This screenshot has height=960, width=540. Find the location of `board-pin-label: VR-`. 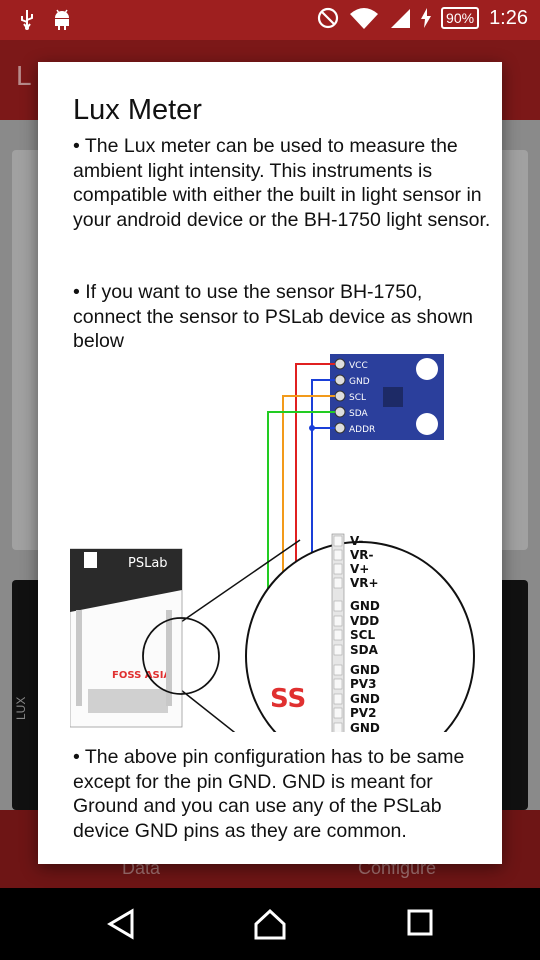

board-pin-label: VR- is located at coordinates (362, 555).